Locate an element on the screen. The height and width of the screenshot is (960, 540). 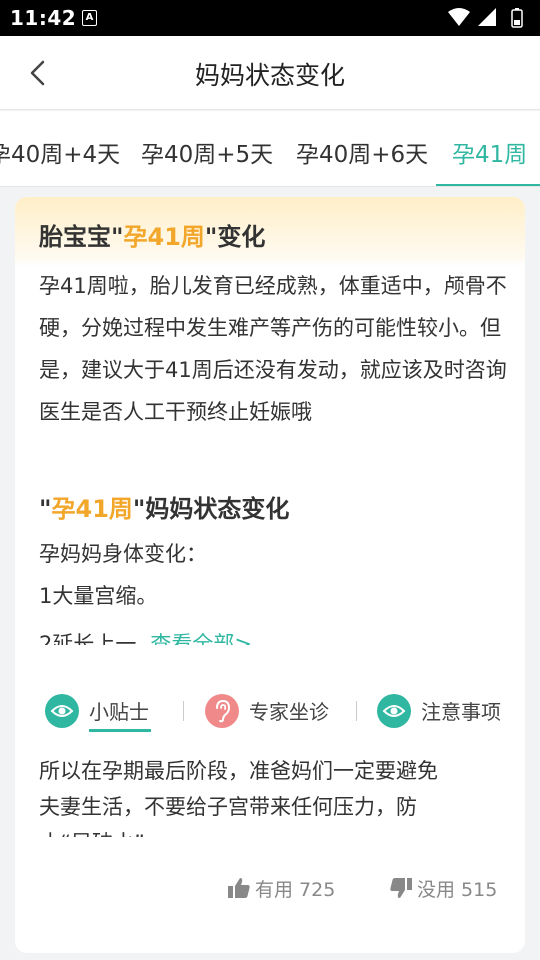
tab-week-41: 孕41周 is located at coordinates (489, 152).